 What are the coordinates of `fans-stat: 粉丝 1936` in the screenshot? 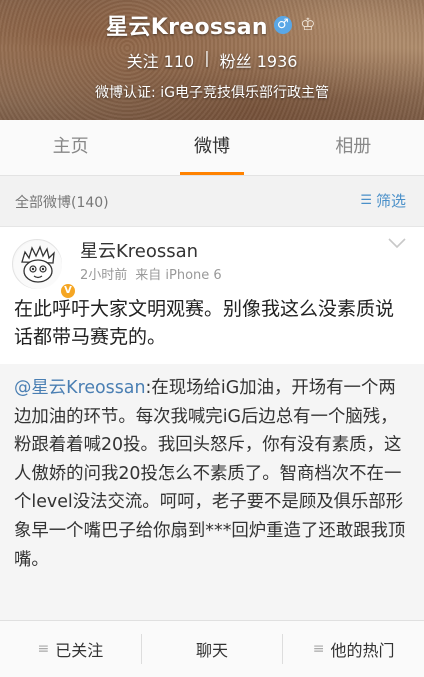 It's located at (259, 60).